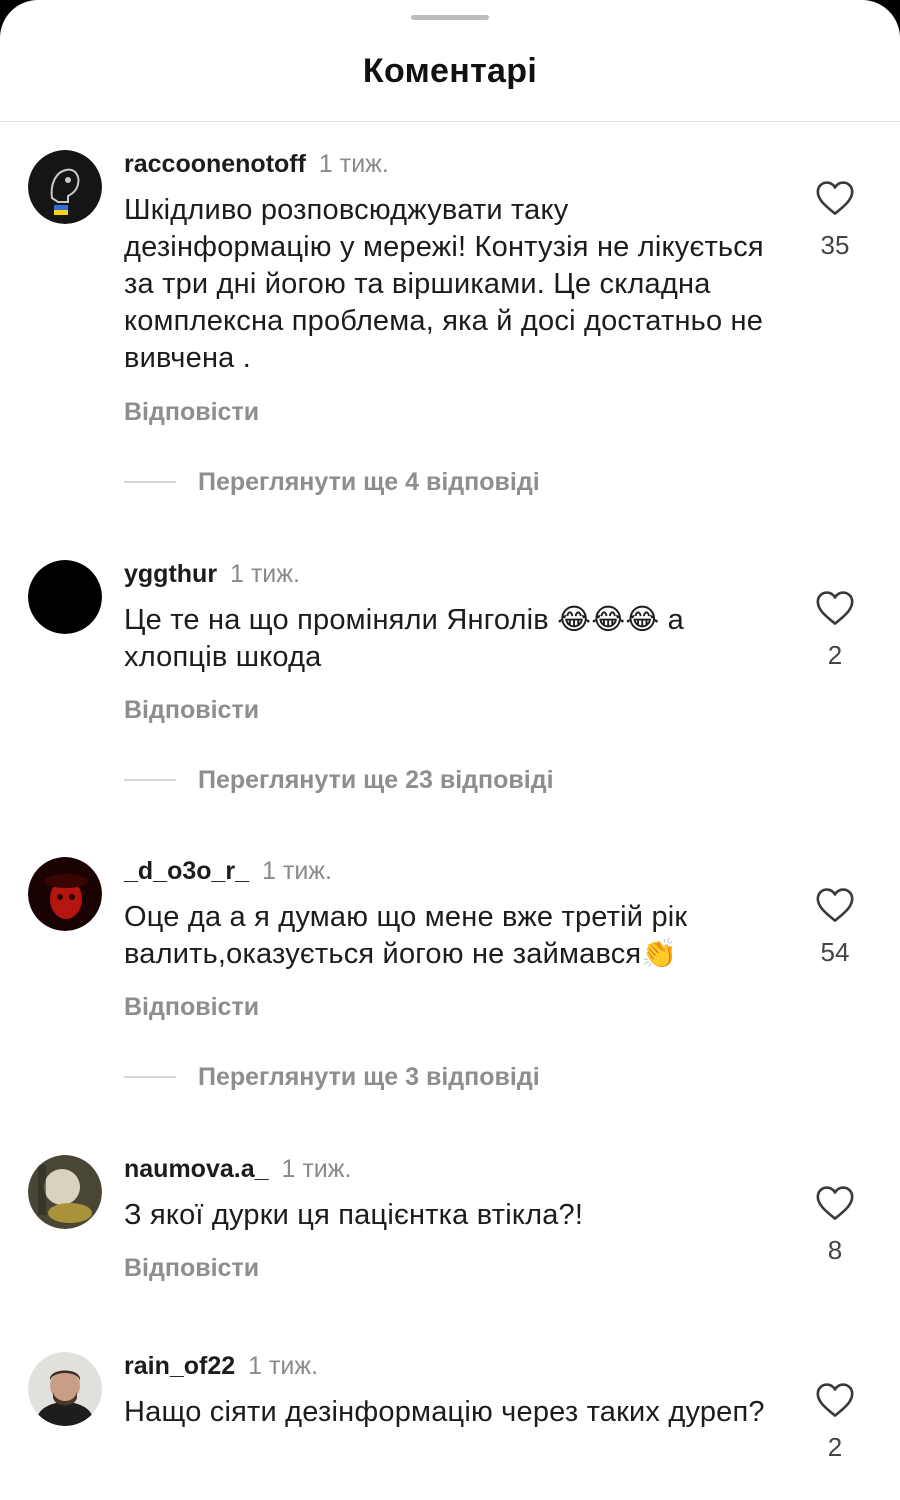 The height and width of the screenshot is (1500, 900). I want to click on sheet-grabber, so click(450, 17).